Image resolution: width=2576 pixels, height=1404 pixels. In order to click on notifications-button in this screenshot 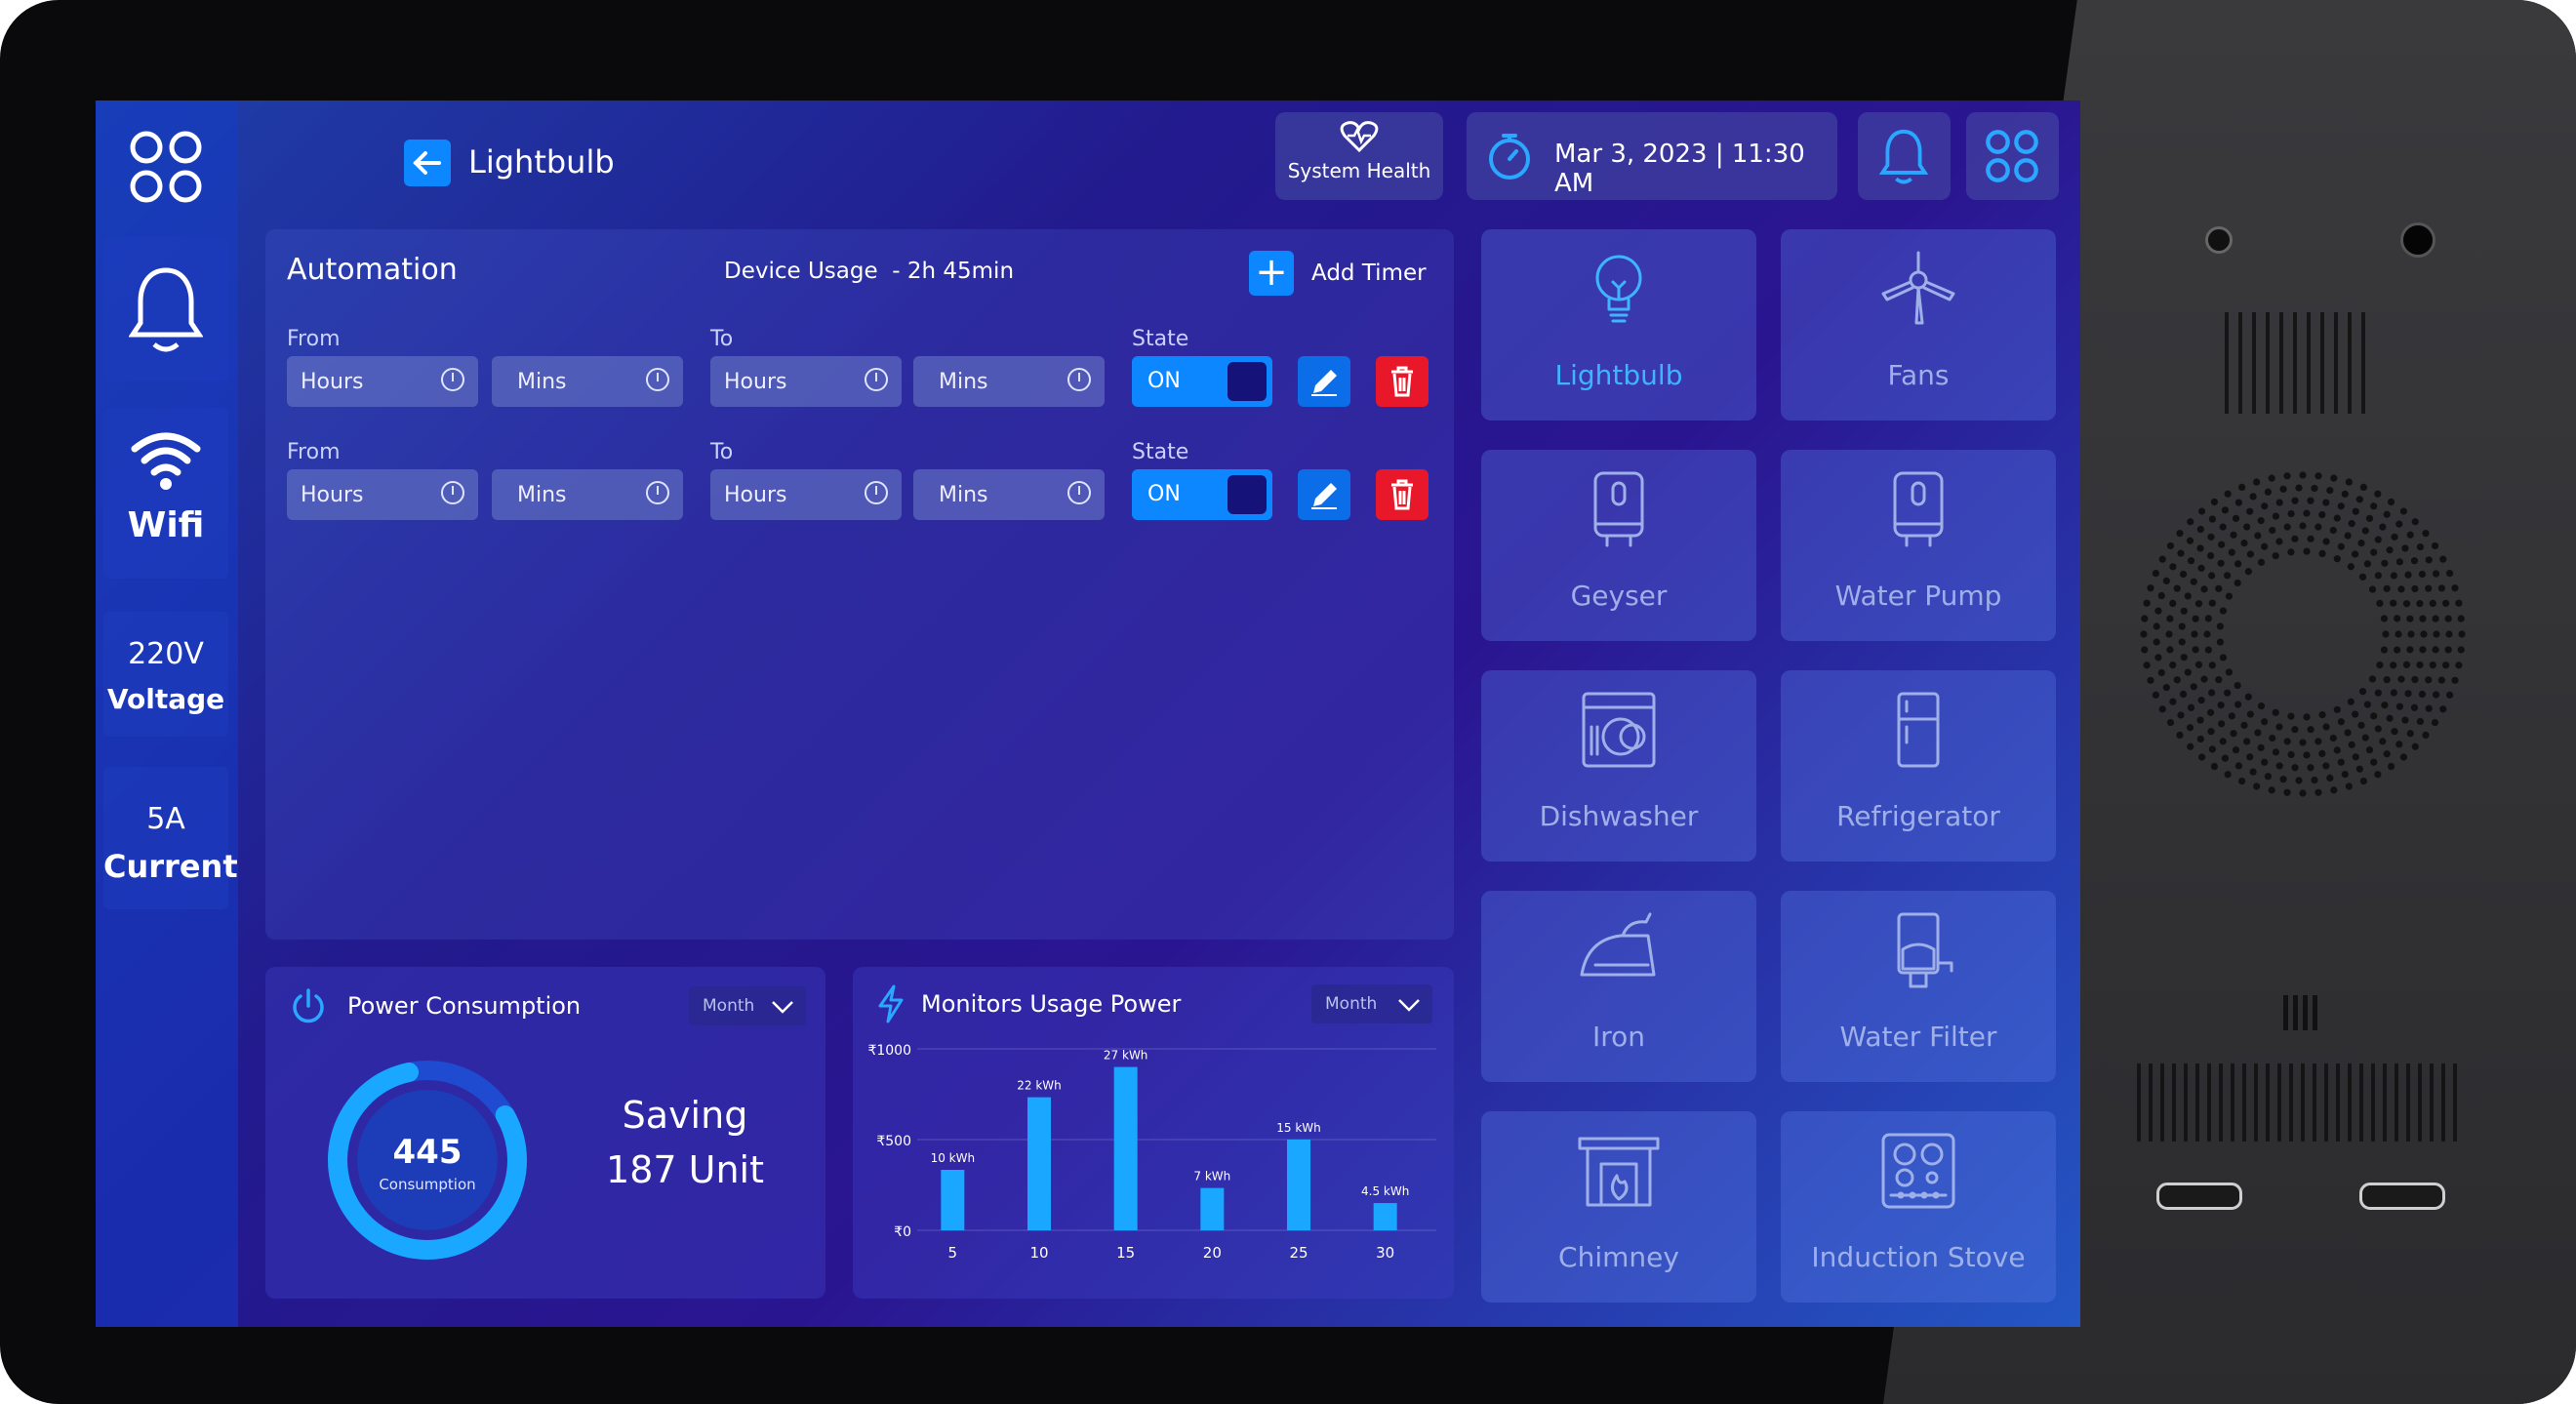, I will do `click(165, 309)`.